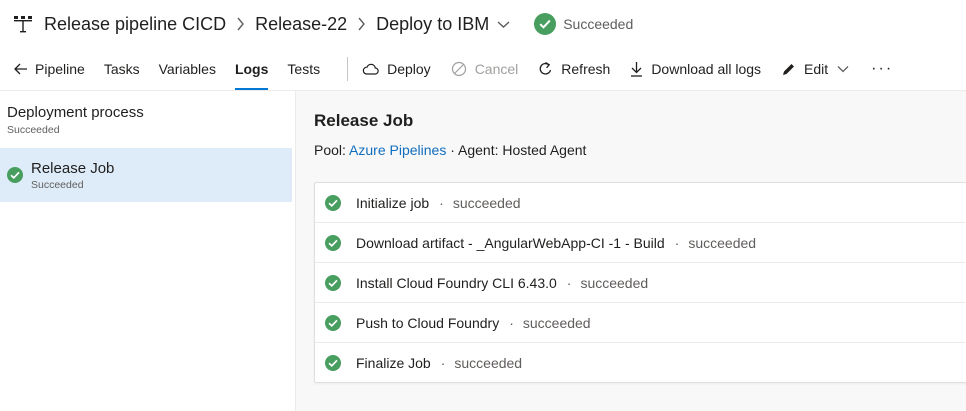 This screenshot has width=966, height=411. What do you see at coordinates (73, 168) in the screenshot?
I see `sidebar-item-title: Release Job` at bounding box center [73, 168].